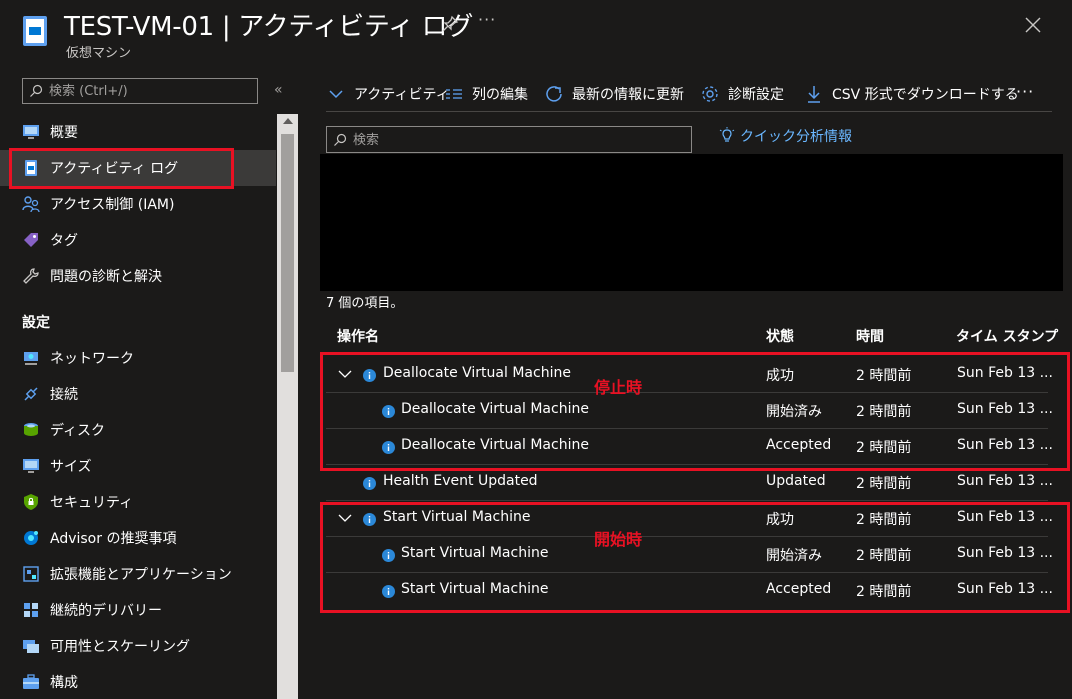 The width and height of the screenshot is (1072, 699). I want to click on refresh-icon, so click(554, 94).